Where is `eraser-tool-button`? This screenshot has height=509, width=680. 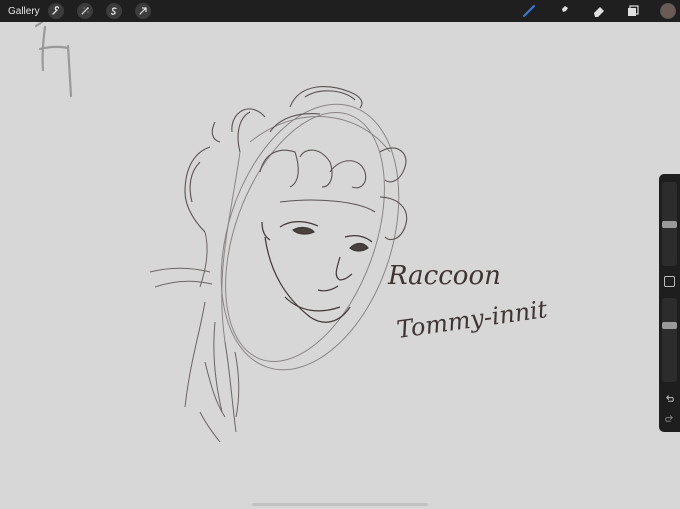
eraser-tool-button is located at coordinates (599, 11).